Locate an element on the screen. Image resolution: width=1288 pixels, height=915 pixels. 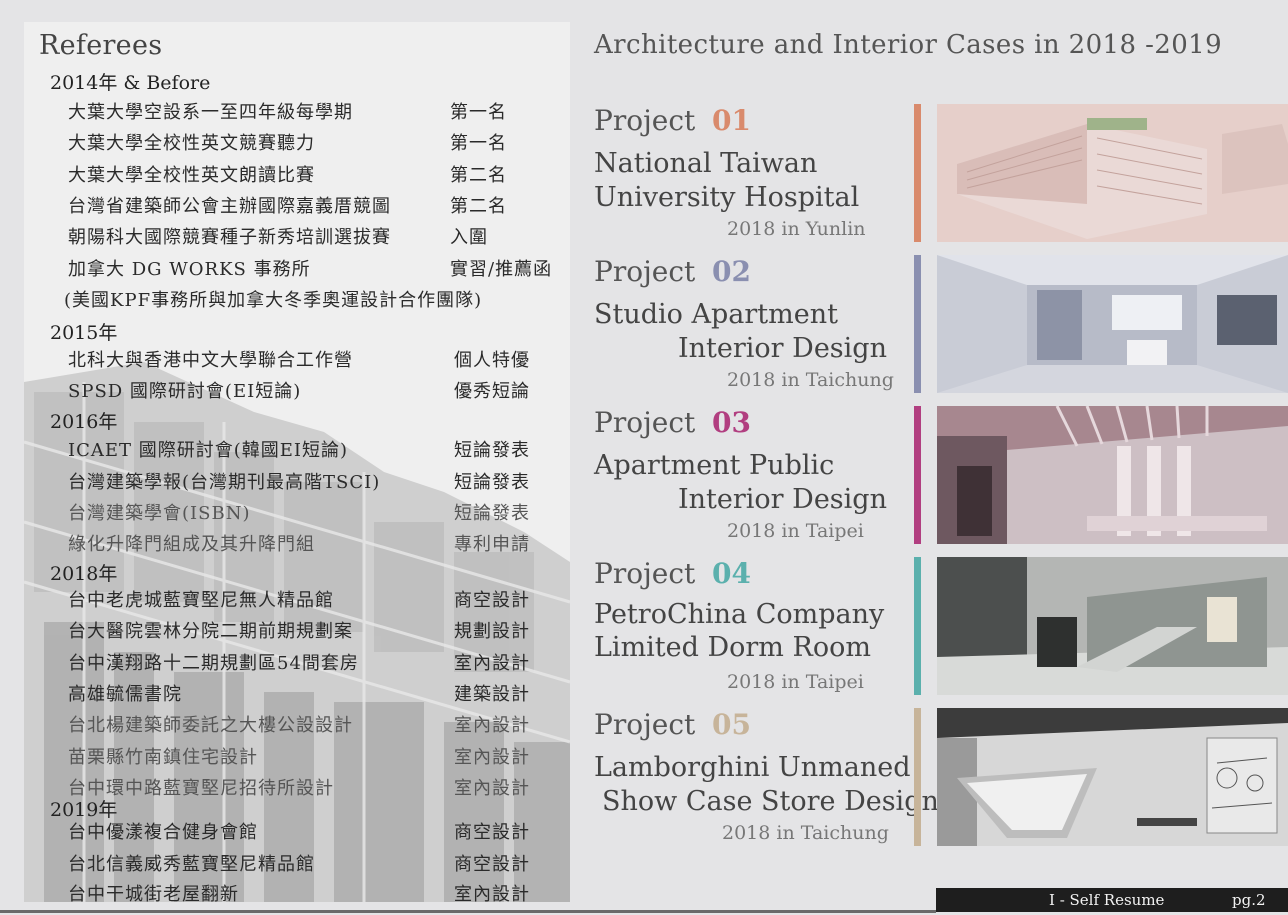
entry-name: 台北信義威秀藍寶堅尼精品館 is located at coordinates (191, 864).